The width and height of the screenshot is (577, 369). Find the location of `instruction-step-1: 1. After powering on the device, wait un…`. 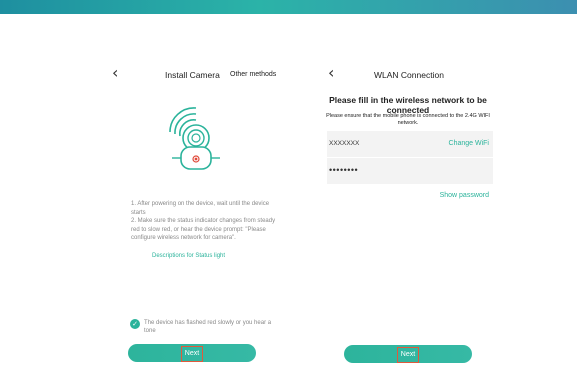

instruction-step-1: 1. After powering on the device, wait un… is located at coordinates (200, 208).